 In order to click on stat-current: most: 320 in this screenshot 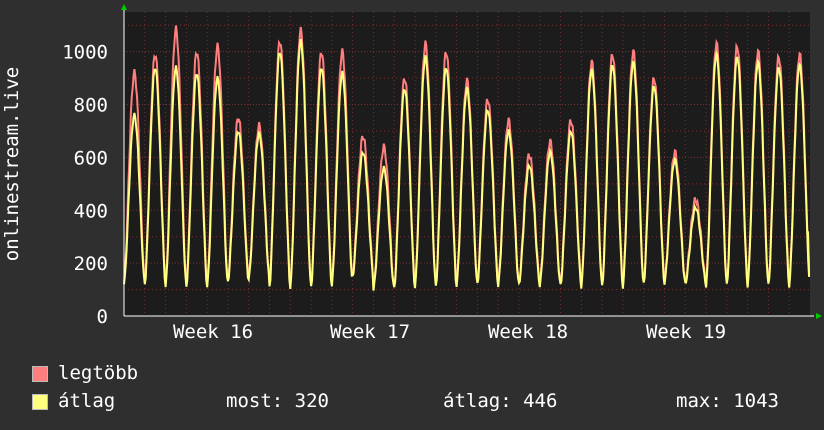, I will do `click(277, 401)`.